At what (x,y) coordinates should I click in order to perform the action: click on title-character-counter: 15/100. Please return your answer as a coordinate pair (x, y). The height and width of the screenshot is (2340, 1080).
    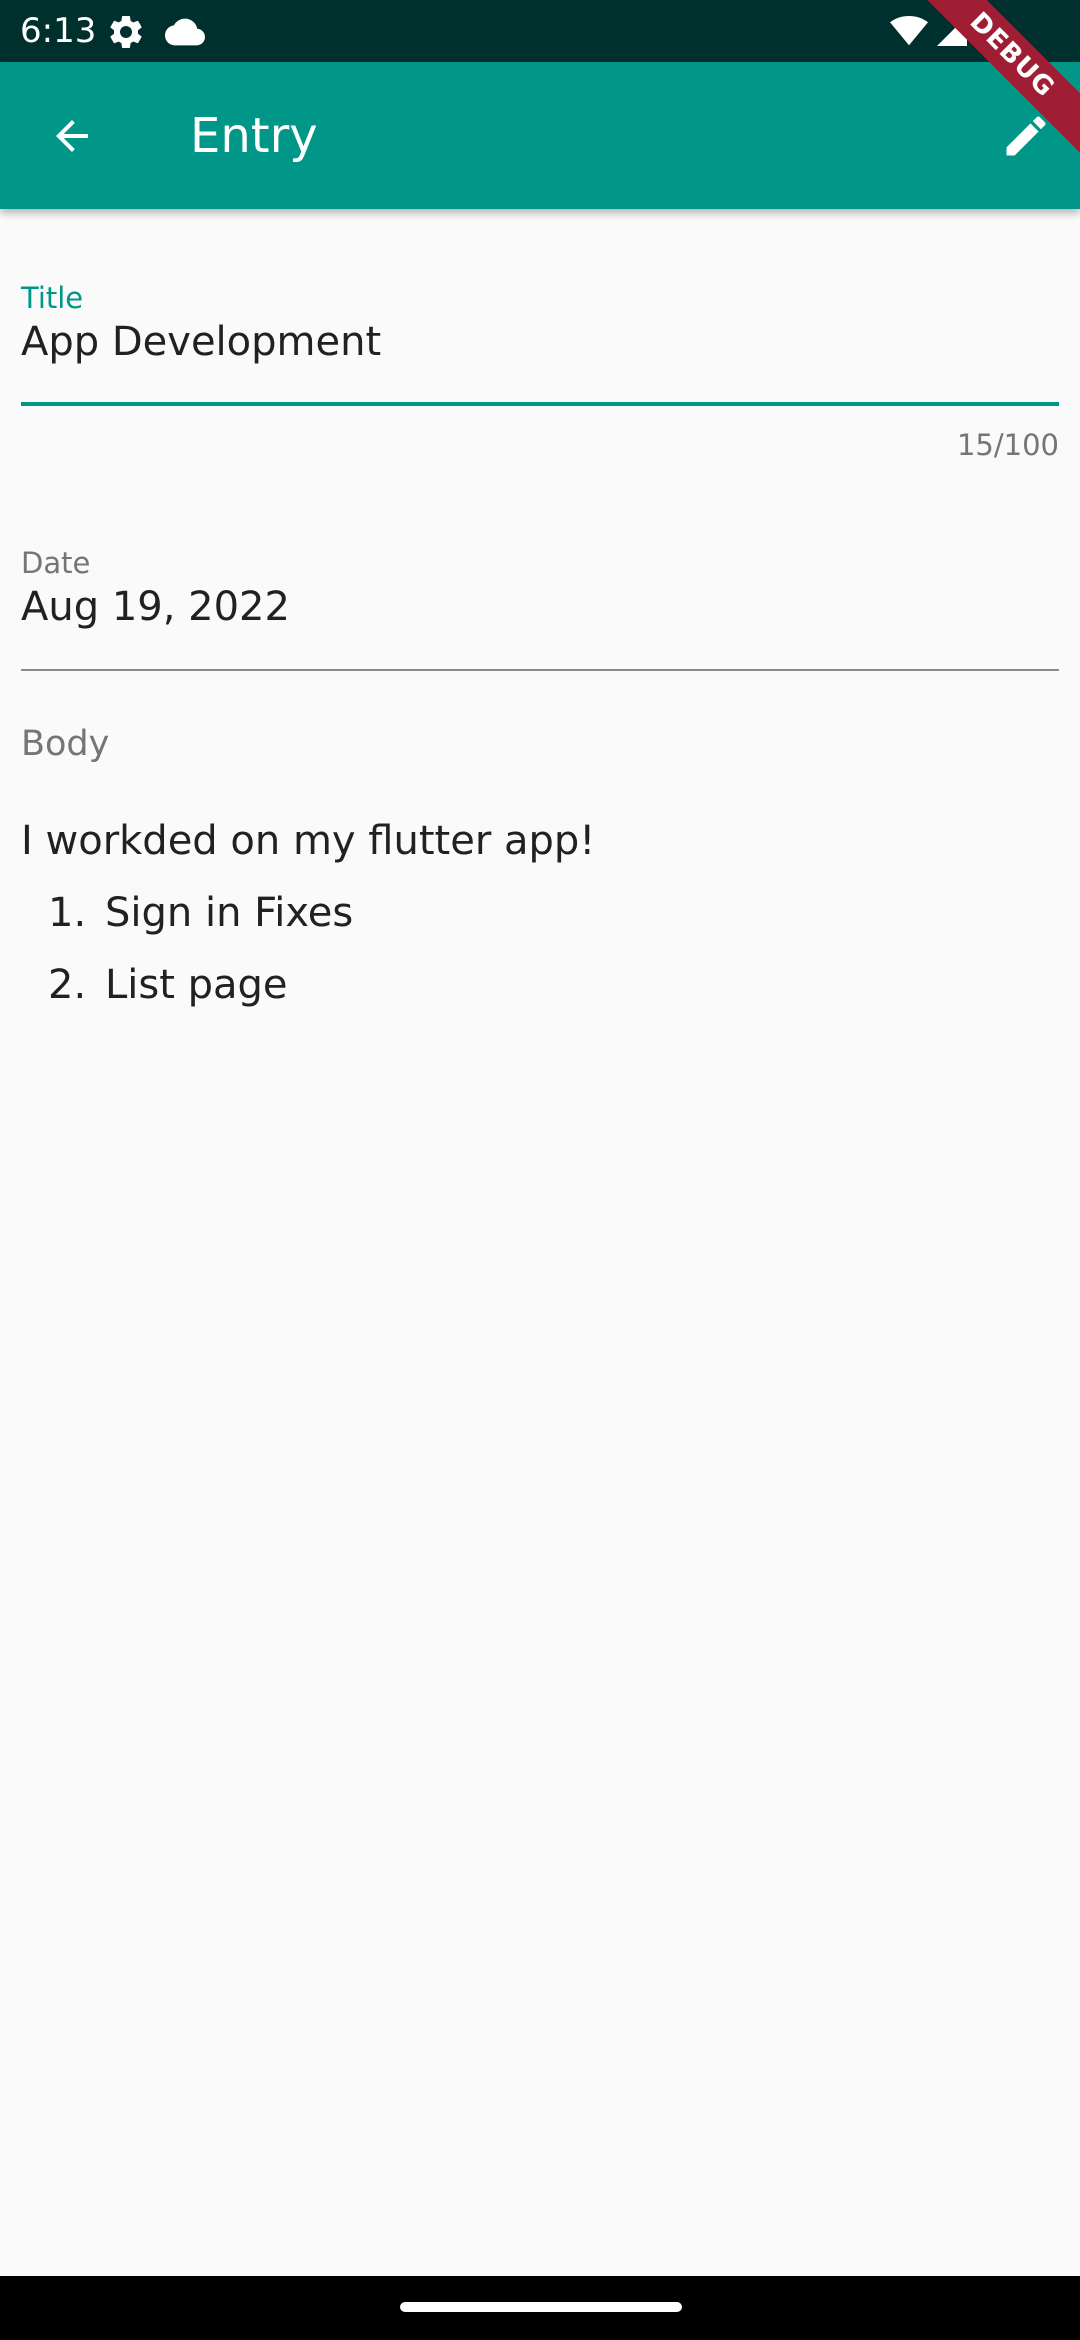
    Looking at the image, I should click on (1007, 445).